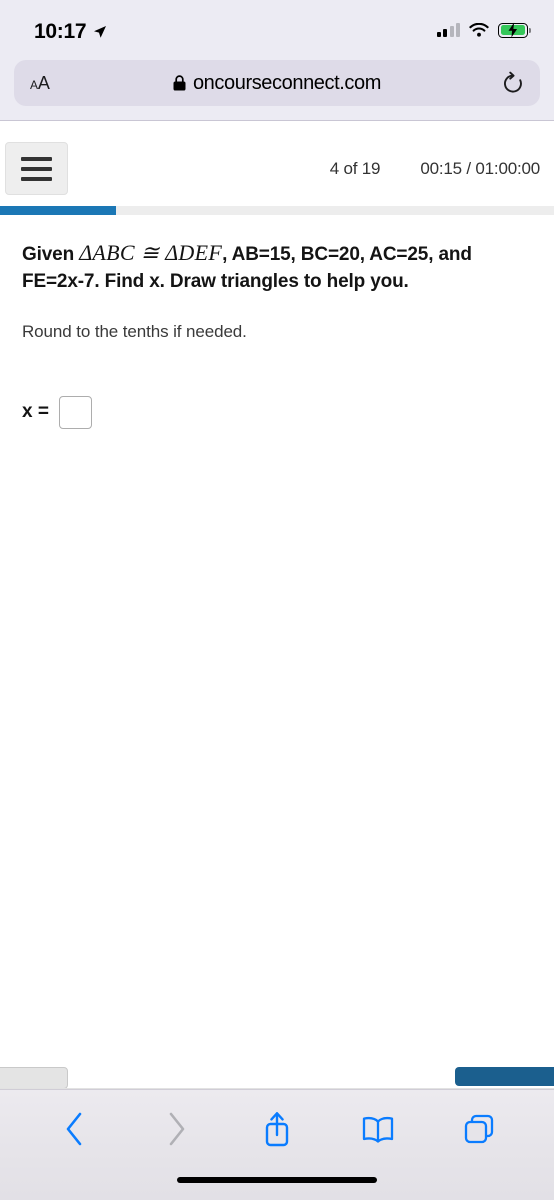  I want to click on tabs-button, so click(479, 1129).